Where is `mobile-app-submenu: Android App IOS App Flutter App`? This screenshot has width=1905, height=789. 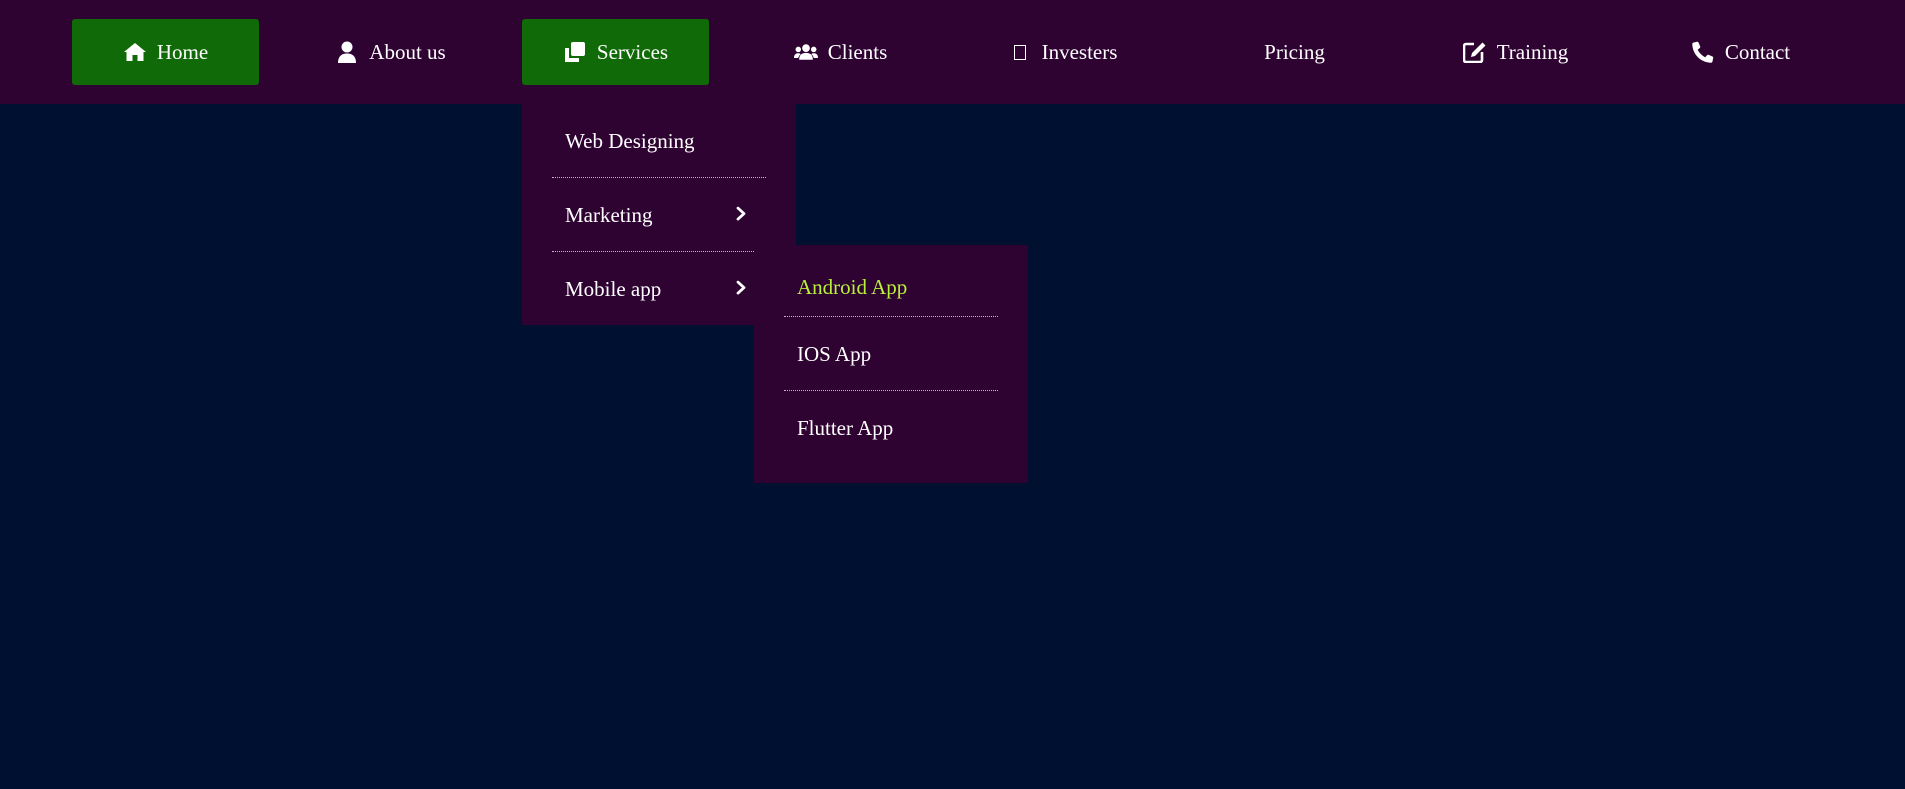 mobile-app-submenu: Android App IOS App Flutter App is located at coordinates (891, 364).